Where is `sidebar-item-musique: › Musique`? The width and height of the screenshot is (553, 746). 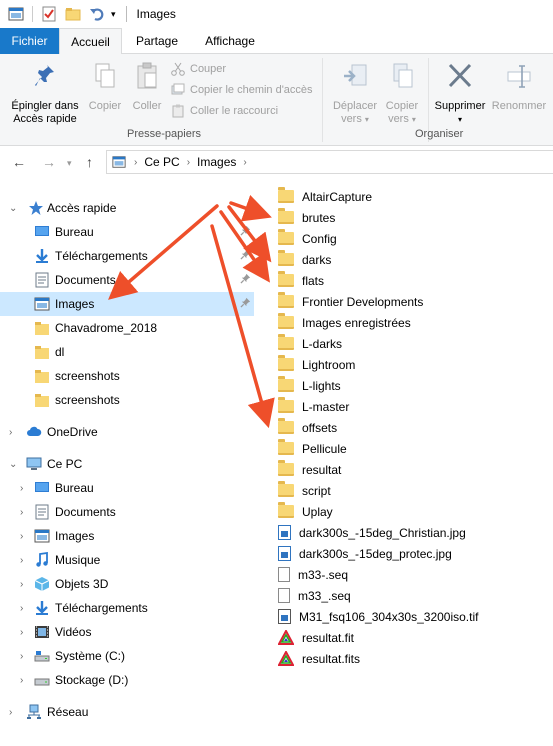 sidebar-item-musique: › Musique is located at coordinates (127, 560).